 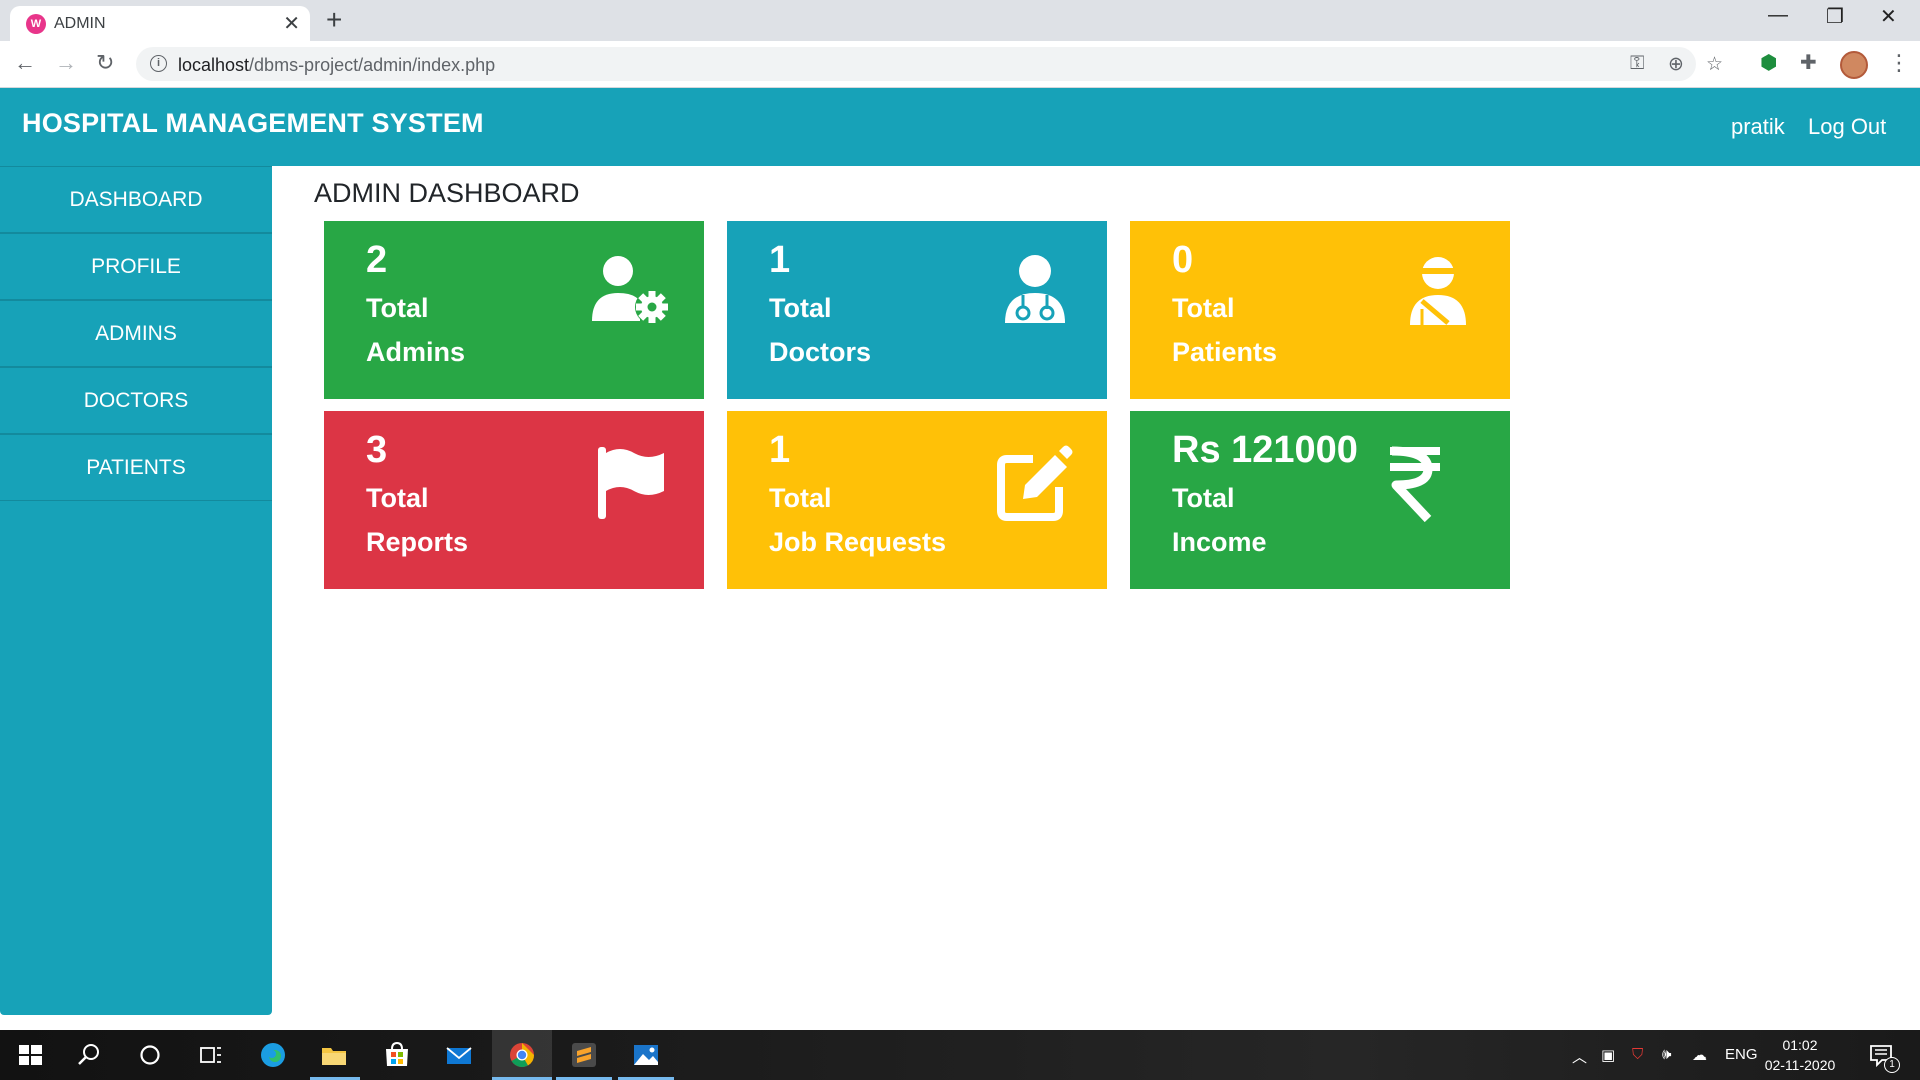 I want to click on chevron-up-icon: ︿, so click(x=1579, y=1056).